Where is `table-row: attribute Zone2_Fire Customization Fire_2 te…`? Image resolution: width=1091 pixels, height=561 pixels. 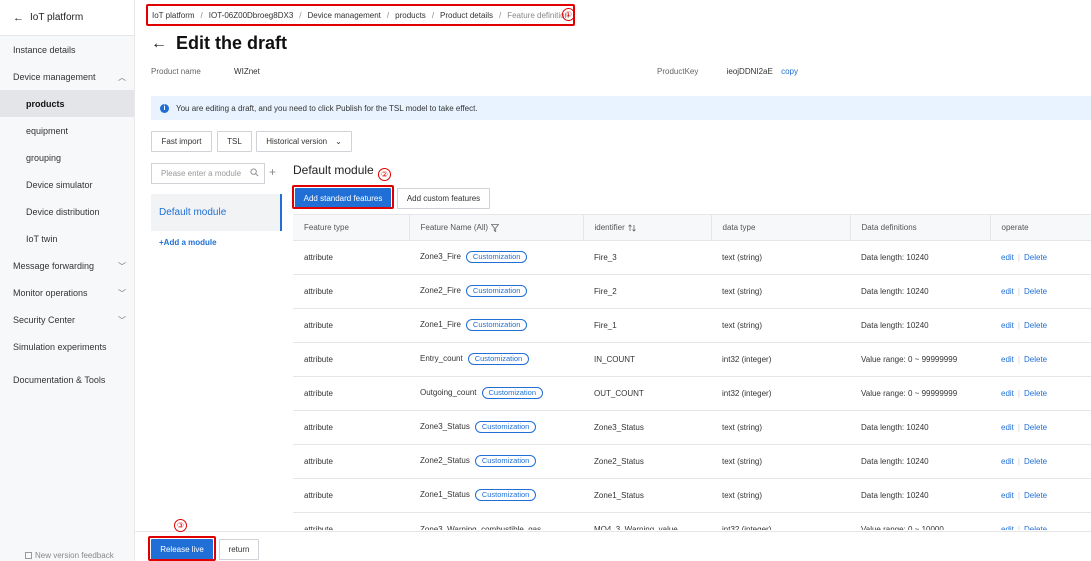 table-row: attribute Zone2_Fire Customization Fire_2 te… is located at coordinates (692, 291).